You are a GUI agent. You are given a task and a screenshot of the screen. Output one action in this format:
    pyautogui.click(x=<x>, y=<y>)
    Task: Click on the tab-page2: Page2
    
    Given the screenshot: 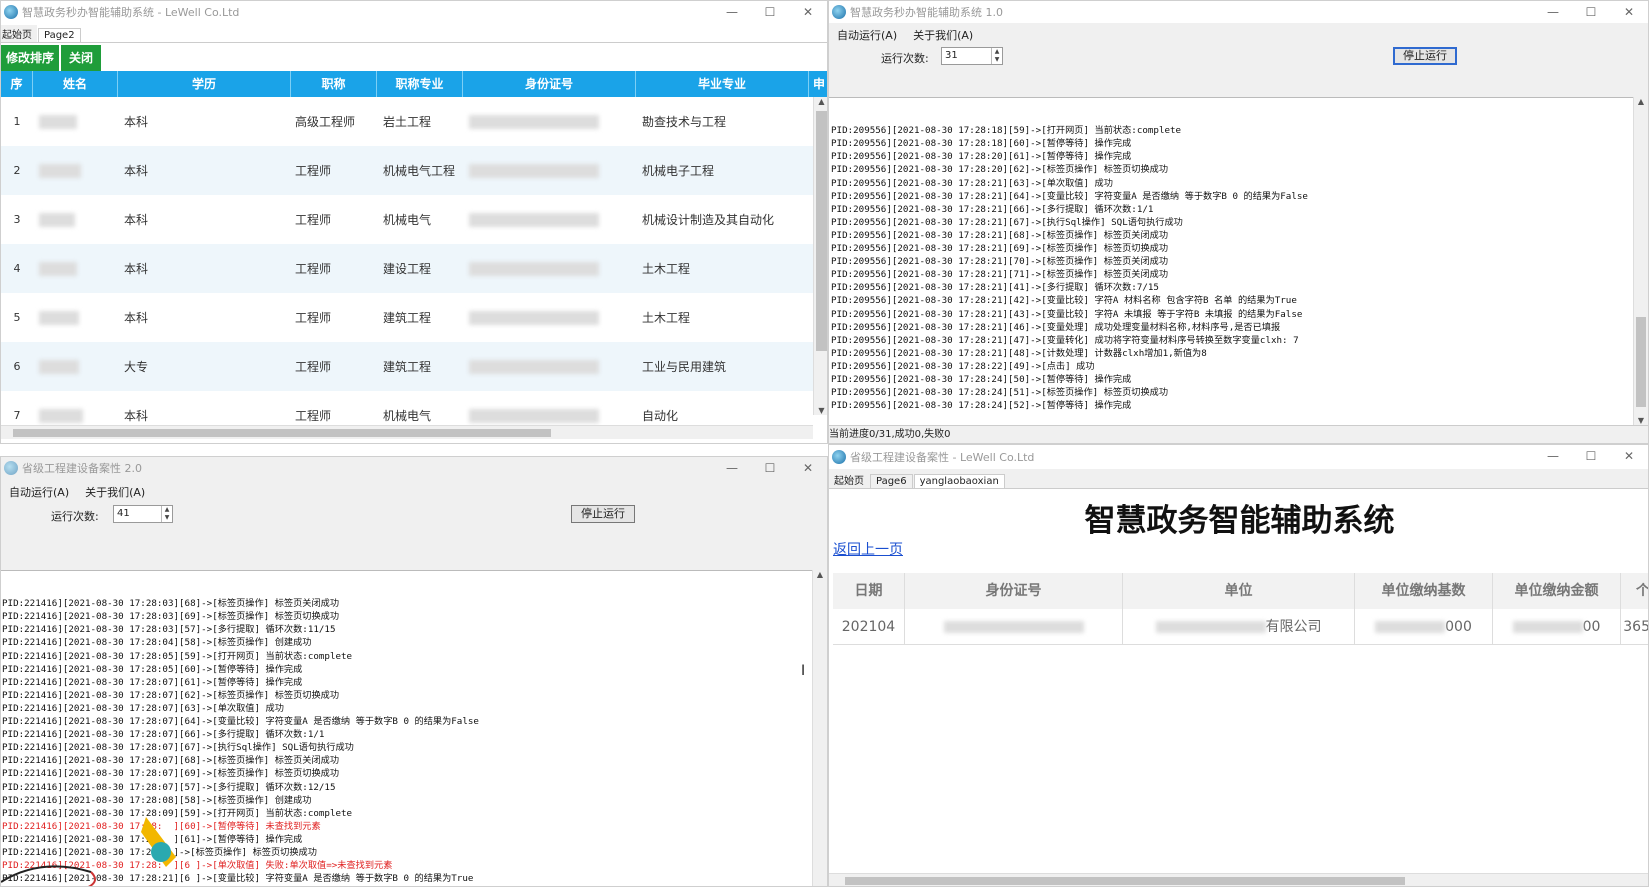 What is the action you would take?
    pyautogui.click(x=59, y=35)
    